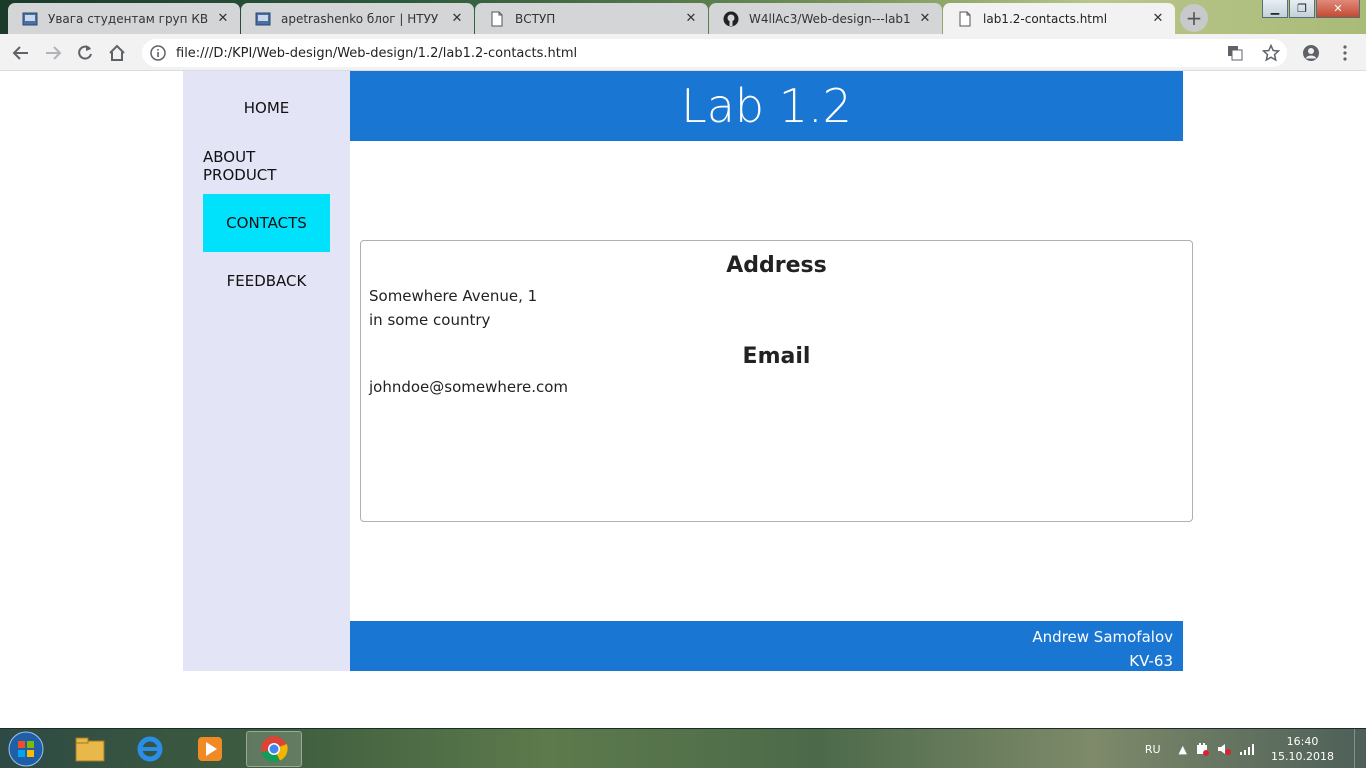 The width and height of the screenshot is (1366, 768). I want to click on page-footer: Andrew Samofalov KV-63, so click(766, 646).